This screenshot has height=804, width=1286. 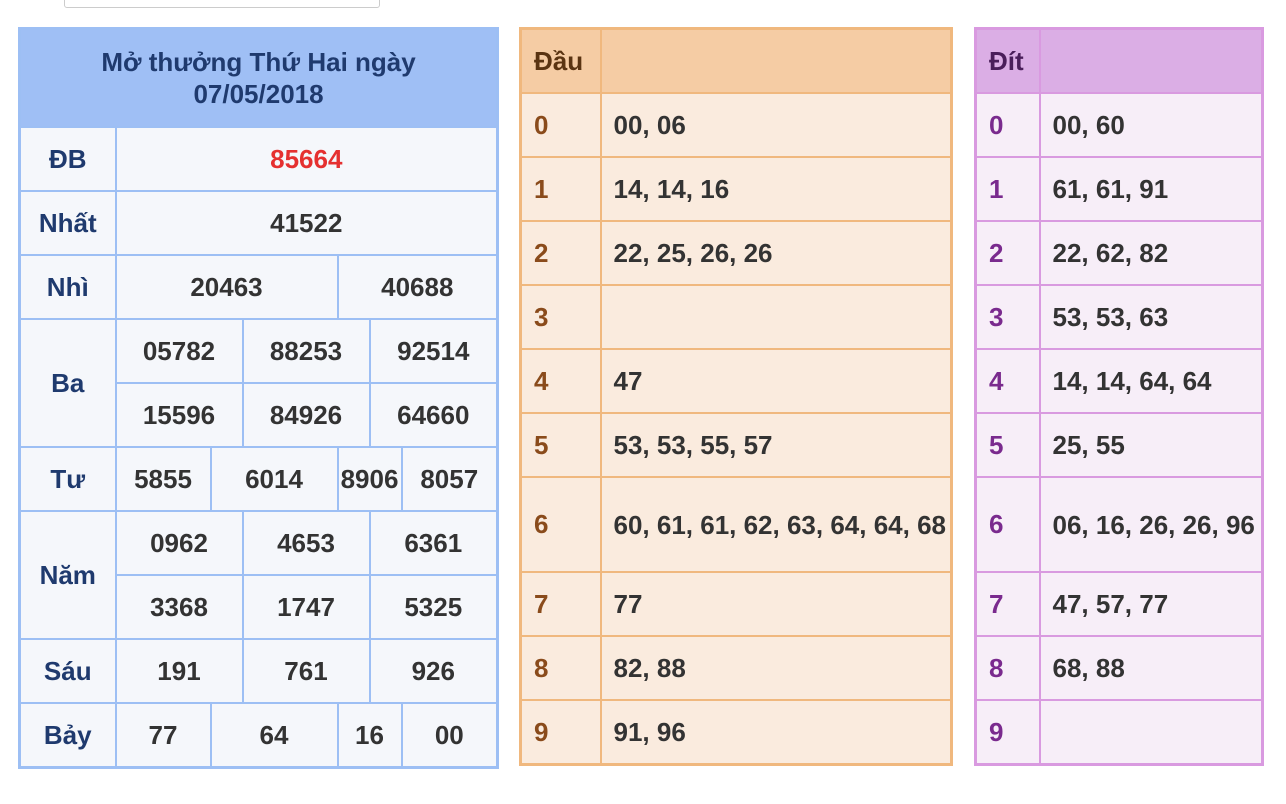 I want to click on dit-row: 5 25, 55, so click(x=1119, y=445).